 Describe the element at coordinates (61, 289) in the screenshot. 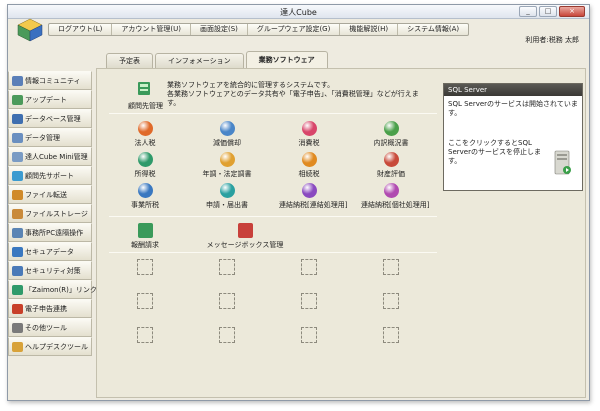

I see `sidebar-item-label: 「Zaimon(R)」リンク` at that location.